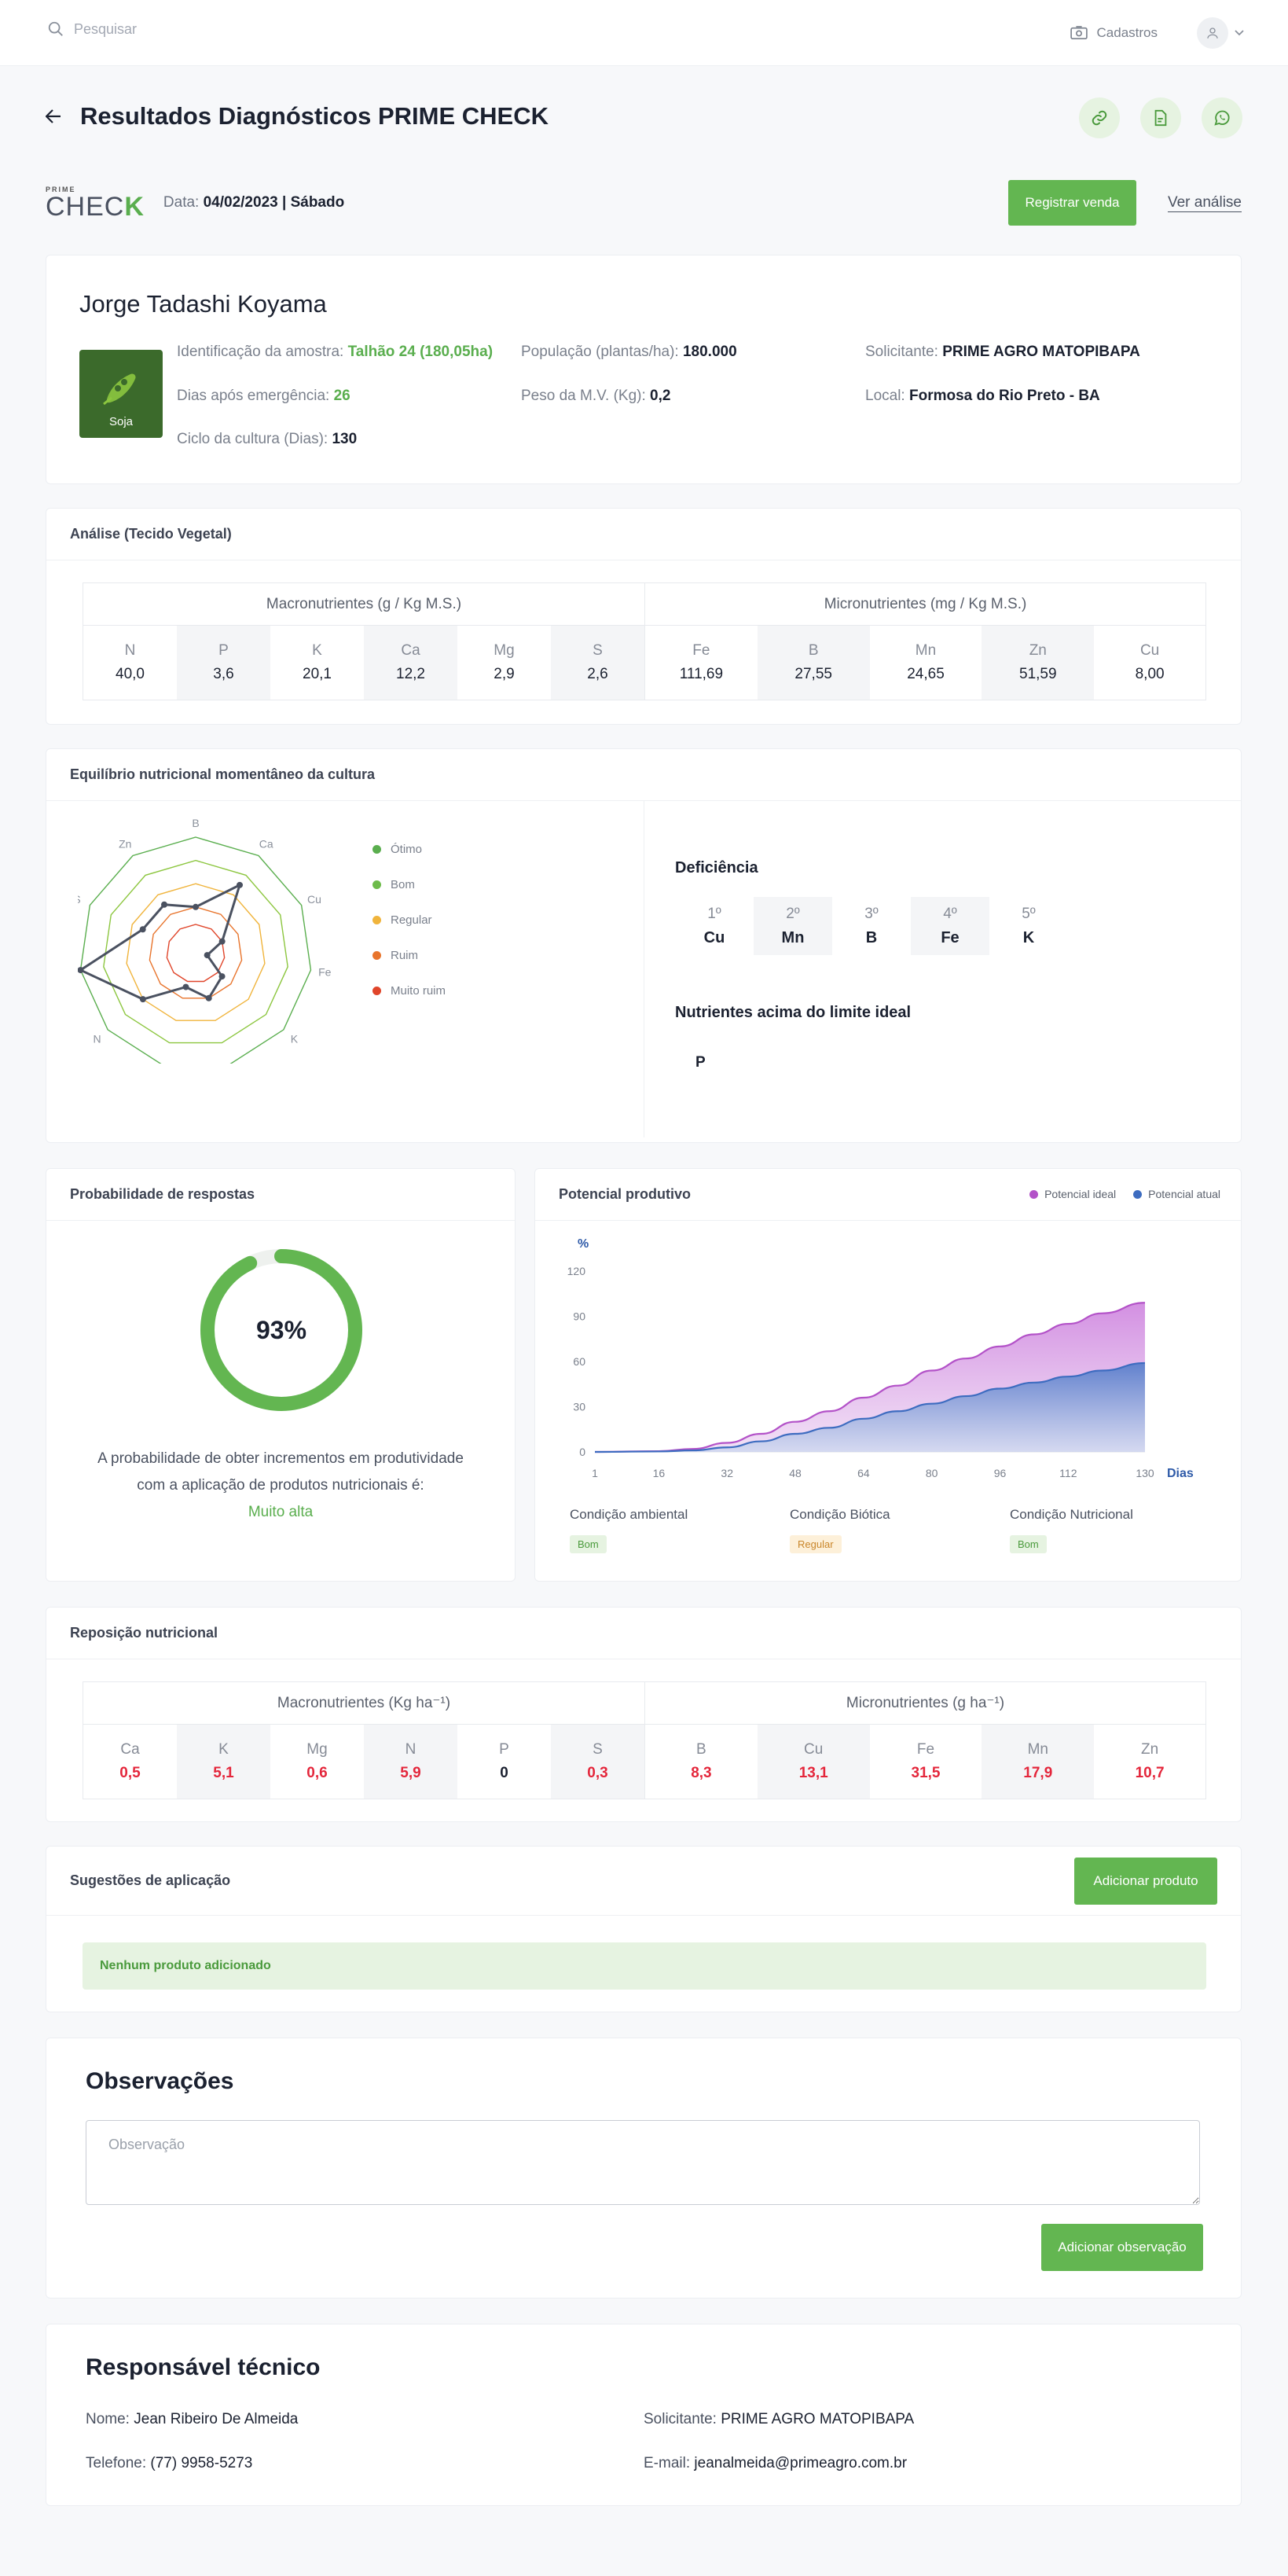 The height and width of the screenshot is (2576, 1288). I want to click on location-info: Local: Formosa do Rio Preto - BA, so click(983, 396).